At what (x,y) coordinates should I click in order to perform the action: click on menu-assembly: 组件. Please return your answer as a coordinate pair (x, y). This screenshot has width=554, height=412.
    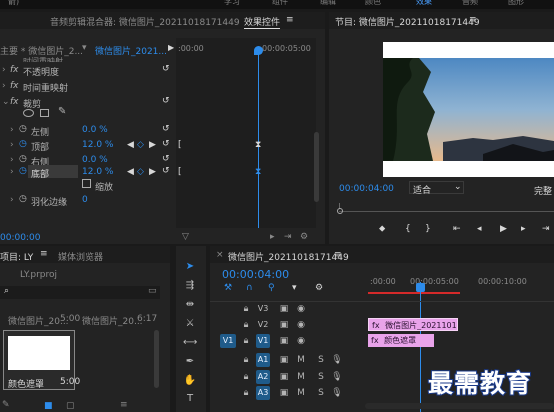
    Looking at the image, I should click on (280, 3).